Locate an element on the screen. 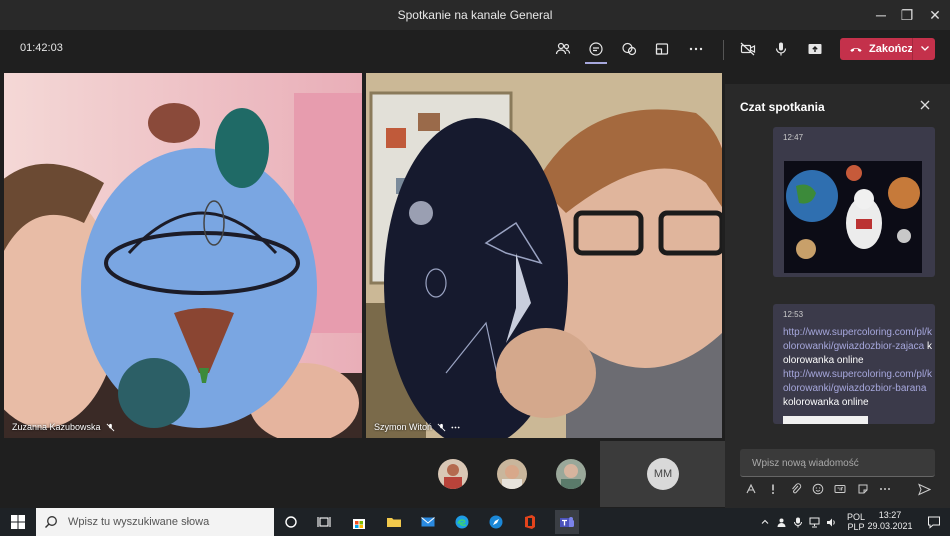 This screenshot has height=536, width=950. chat-button is located at coordinates (596, 49).